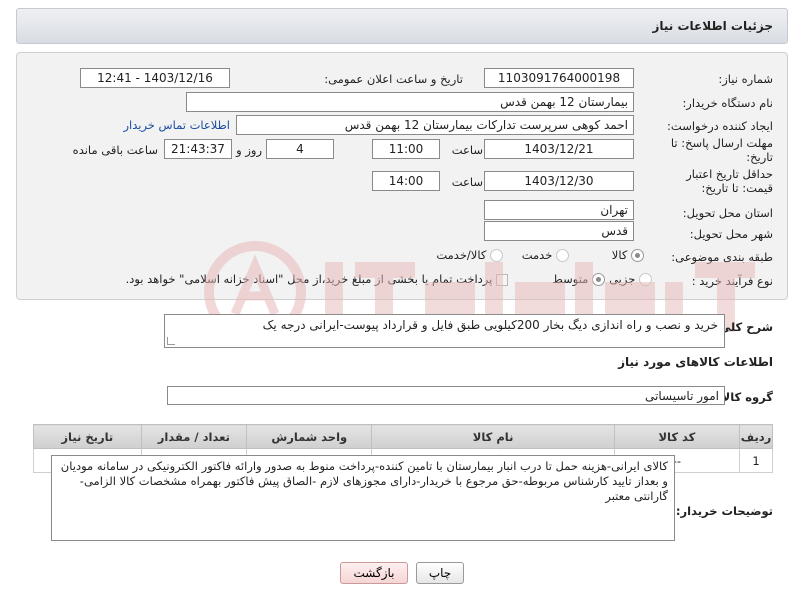 The height and width of the screenshot is (598, 789). I want to click on province-label: استان محل تحویل:, so click(727, 213).